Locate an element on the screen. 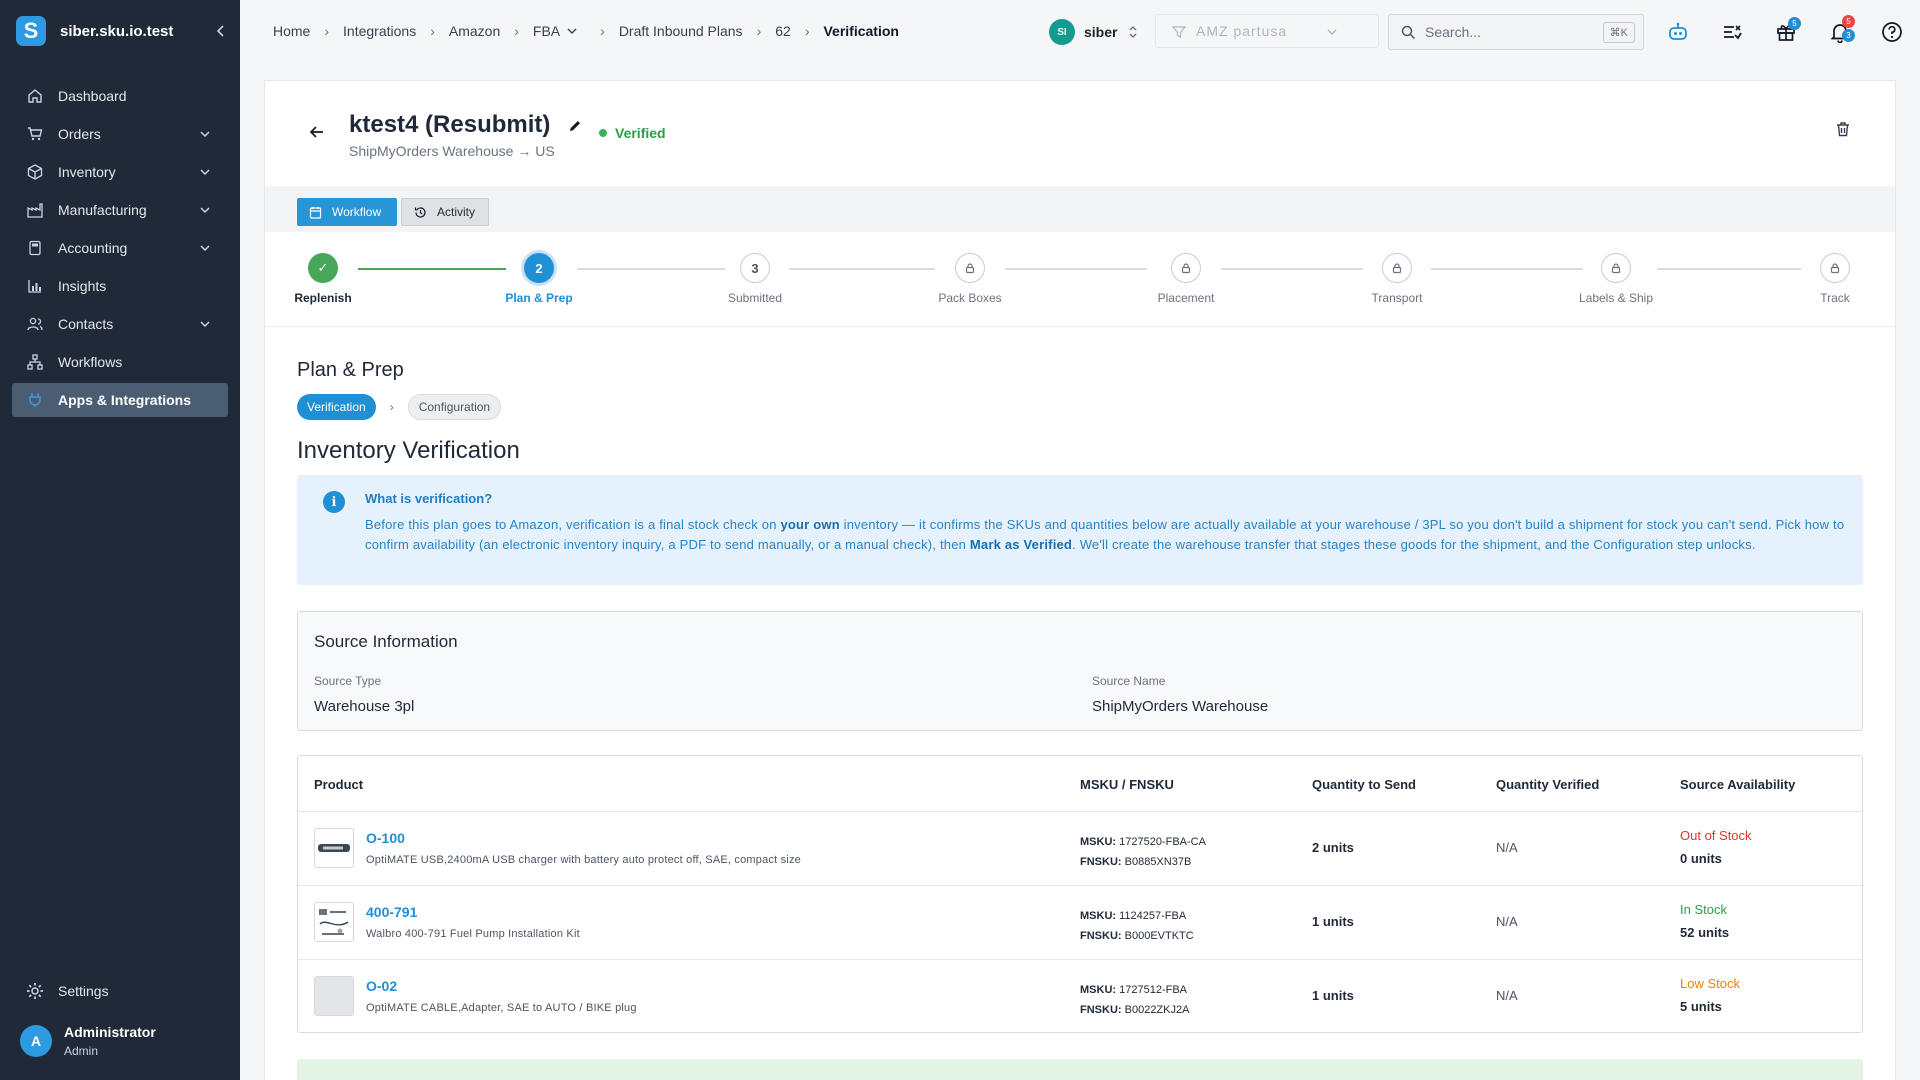 The width and height of the screenshot is (1920, 1080). sidebar-item-orders: Orders is located at coordinates (120, 134).